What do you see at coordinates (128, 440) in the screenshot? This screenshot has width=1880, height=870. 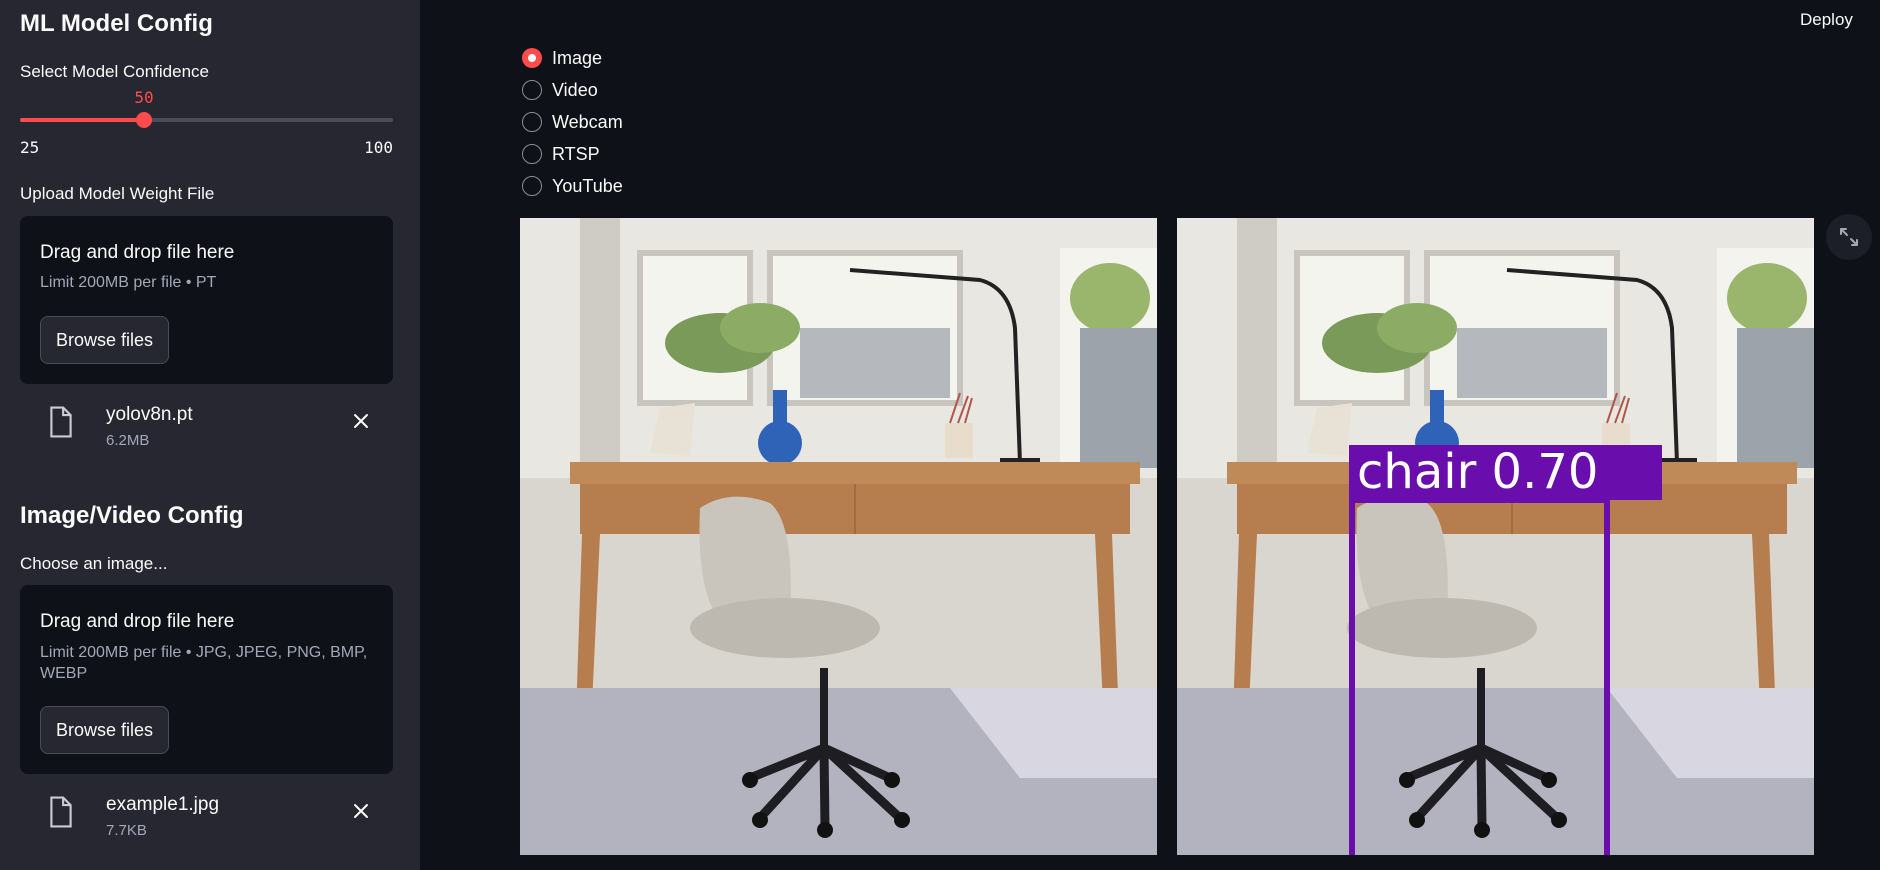 I see `file-size: 6.2MB` at bounding box center [128, 440].